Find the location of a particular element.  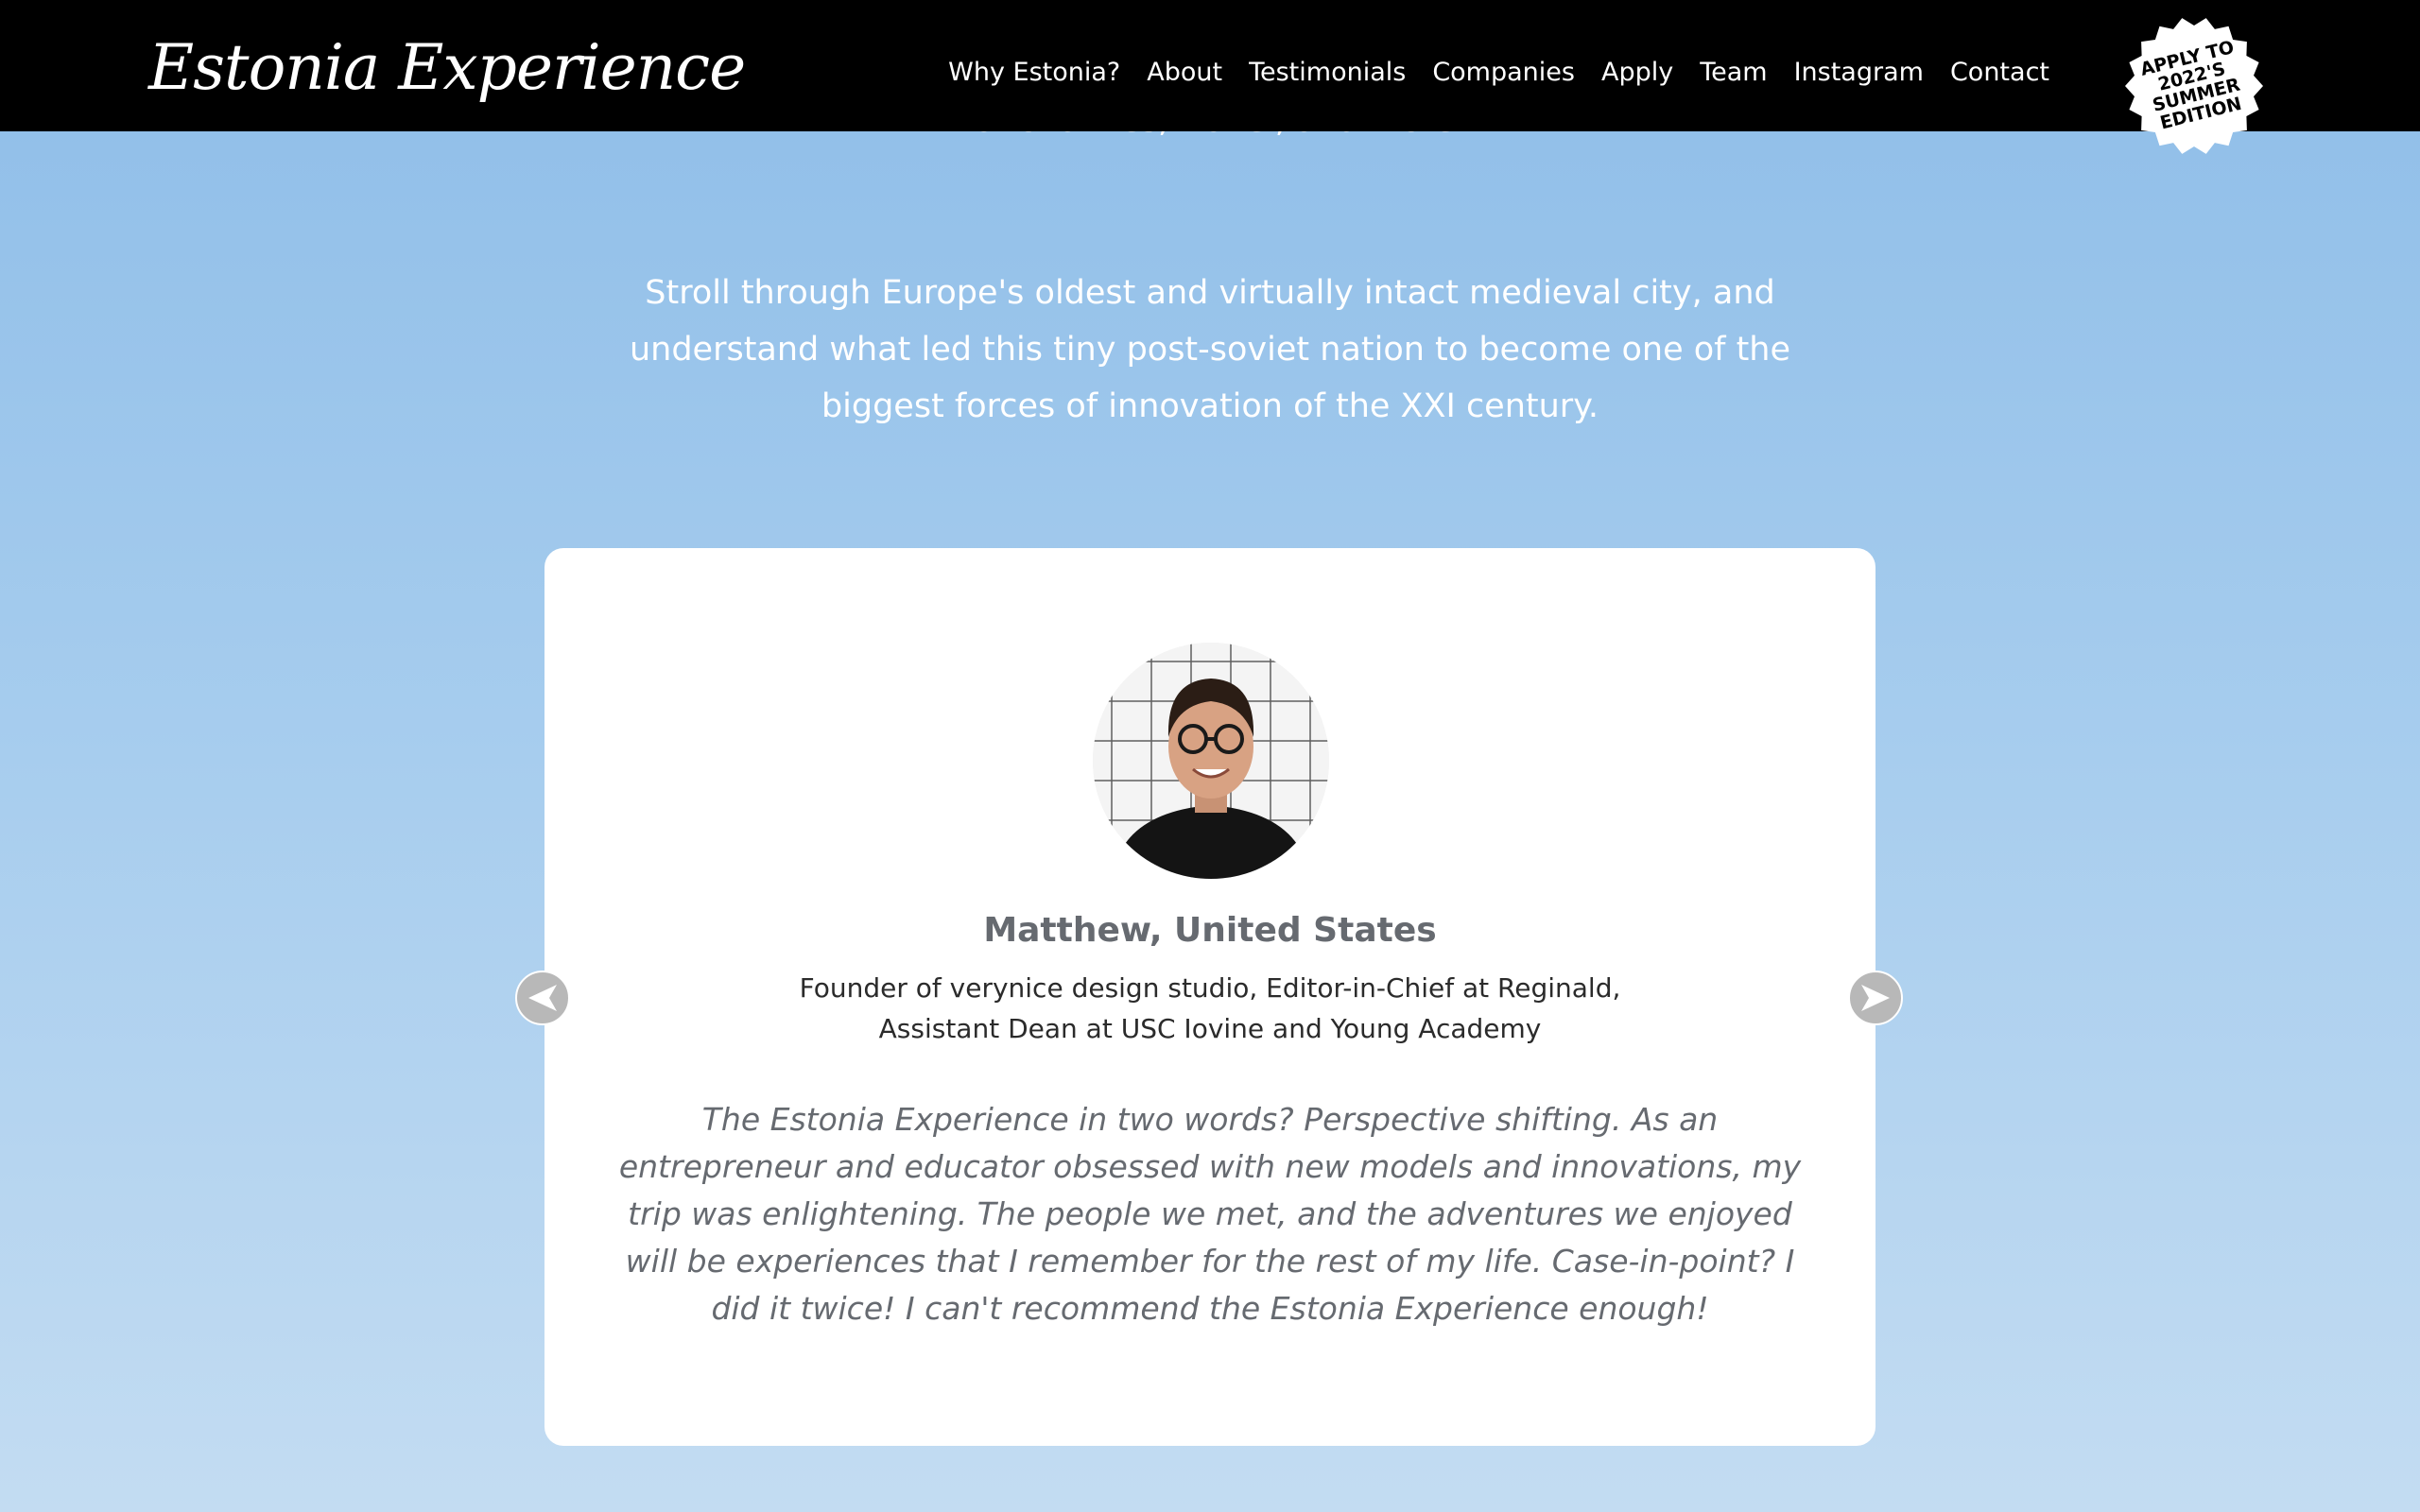

person-photo-icon is located at coordinates (1211, 761).